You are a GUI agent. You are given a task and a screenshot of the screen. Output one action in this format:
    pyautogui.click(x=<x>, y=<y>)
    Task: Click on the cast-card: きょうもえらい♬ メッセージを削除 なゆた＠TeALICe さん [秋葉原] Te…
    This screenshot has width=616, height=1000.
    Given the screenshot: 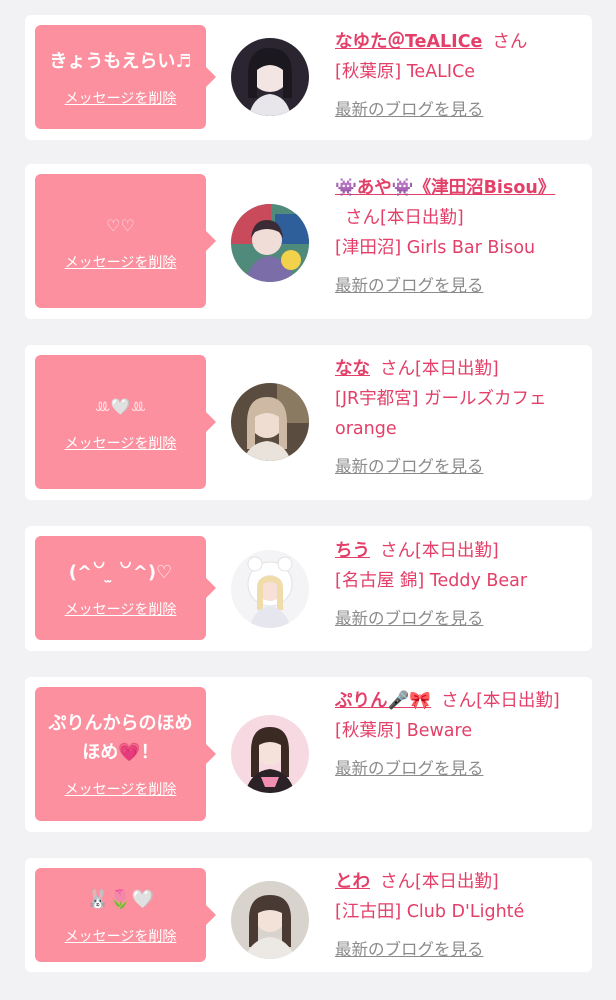 What is the action you would take?
    pyautogui.click(x=308, y=77)
    